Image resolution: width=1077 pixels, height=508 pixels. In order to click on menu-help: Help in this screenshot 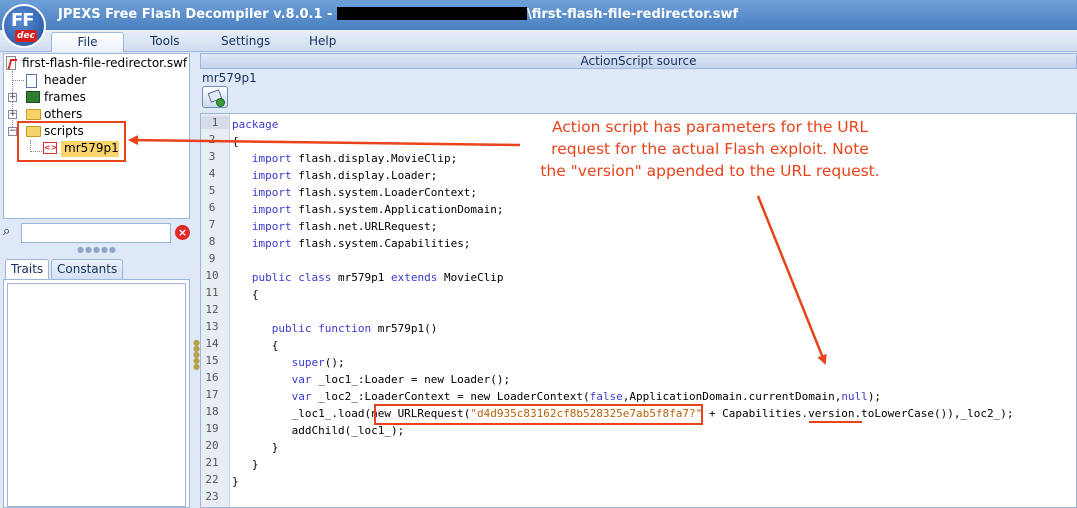, I will do `click(322, 41)`.